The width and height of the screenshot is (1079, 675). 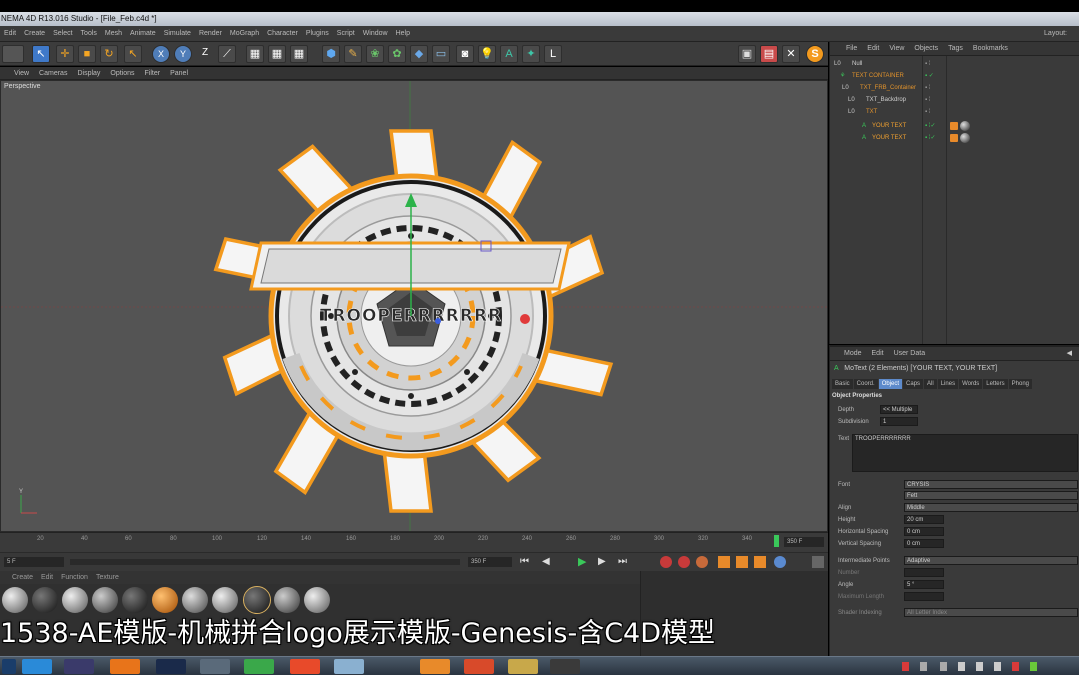 What do you see at coordinates (965, 453) in the screenshot?
I see `text-field: TROOPERRRRRRR` at bounding box center [965, 453].